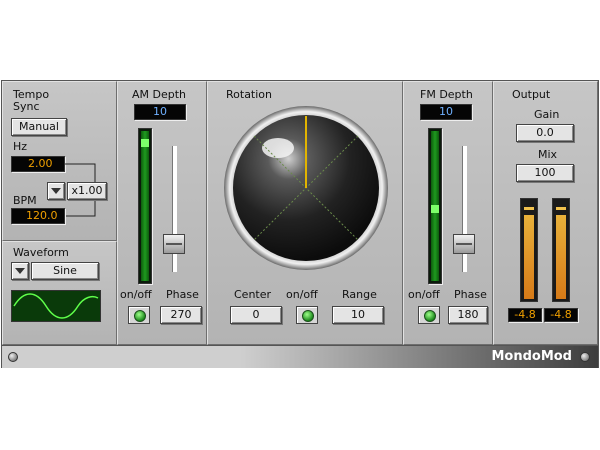 This screenshot has width=600, height=450. What do you see at coordinates (358, 315) in the screenshot?
I see `range-field: 10` at bounding box center [358, 315].